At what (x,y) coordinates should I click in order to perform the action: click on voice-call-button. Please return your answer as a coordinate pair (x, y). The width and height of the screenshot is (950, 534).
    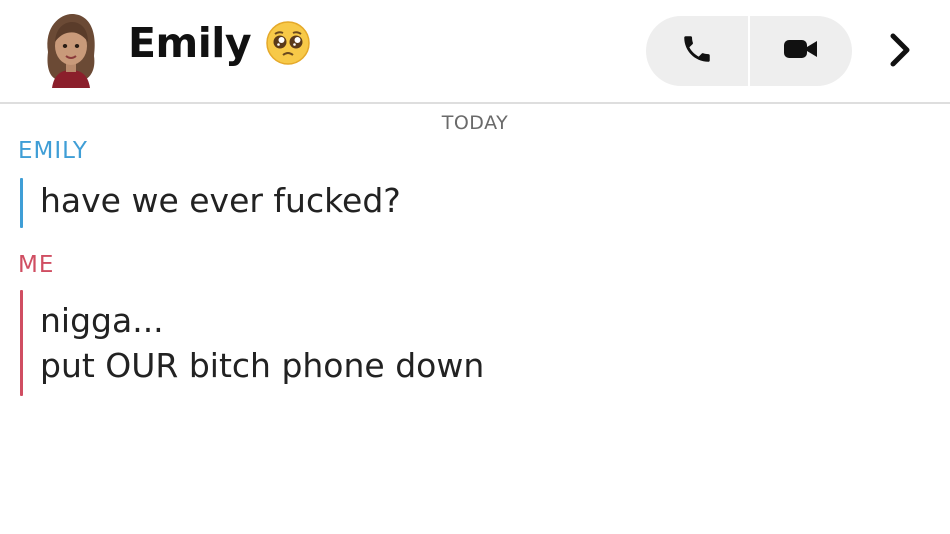
    Looking at the image, I should click on (697, 51).